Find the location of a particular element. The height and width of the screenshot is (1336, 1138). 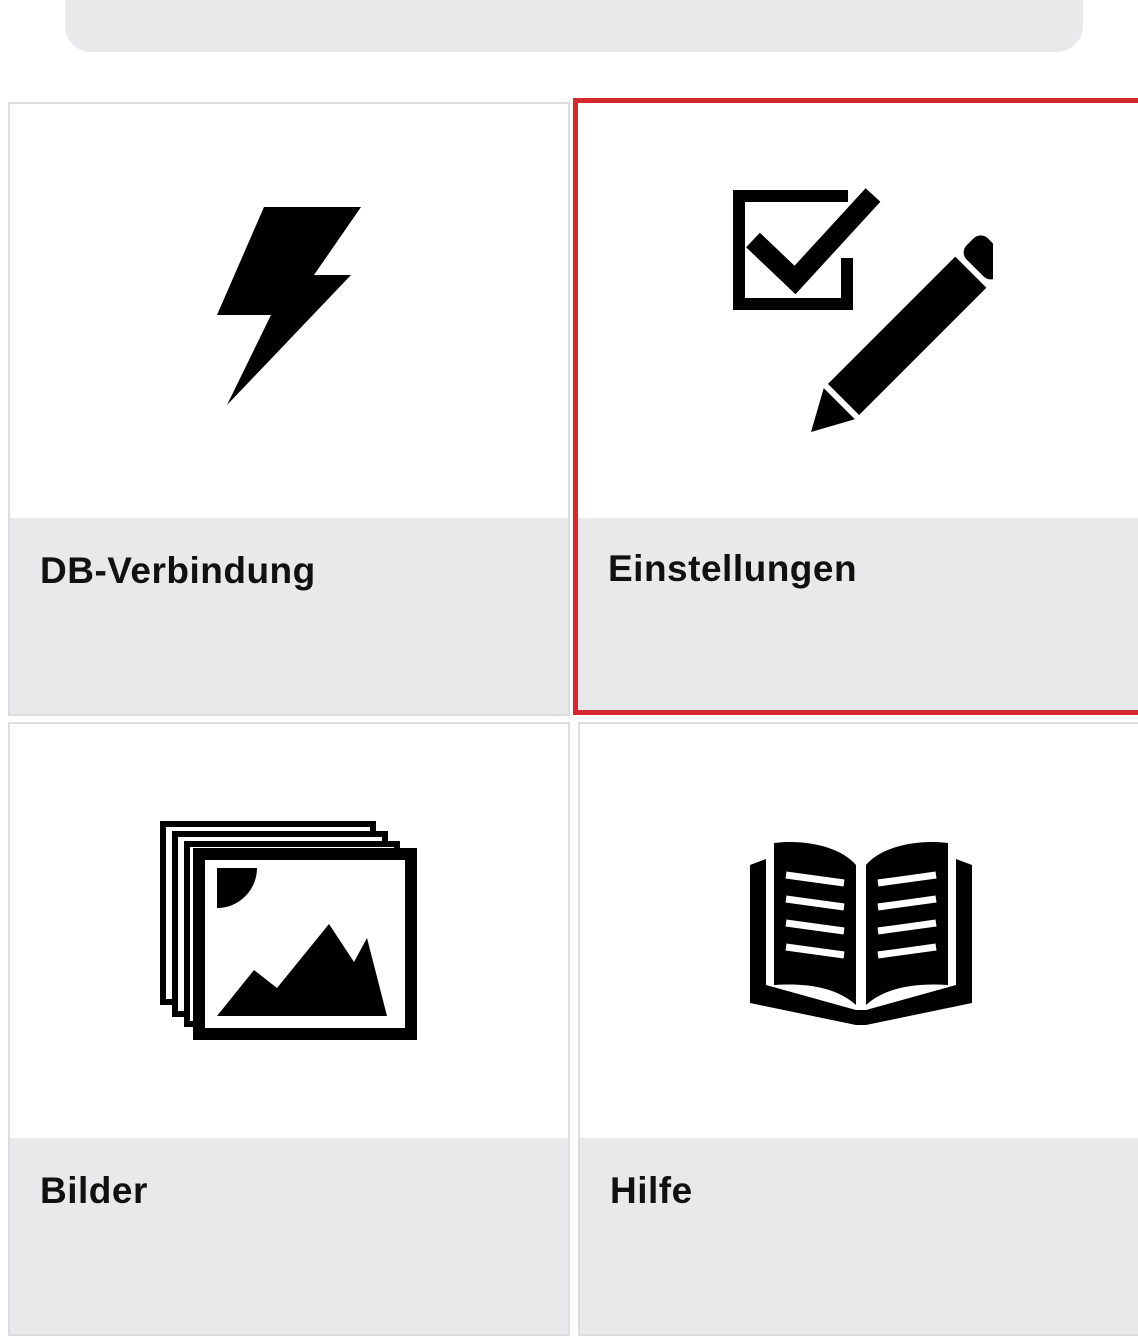

top-search-bar is located at coordinates (574, 26).